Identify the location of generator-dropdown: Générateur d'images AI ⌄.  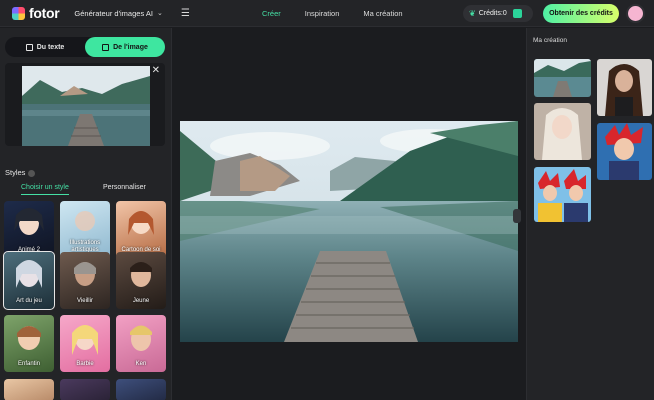
(118, 13).